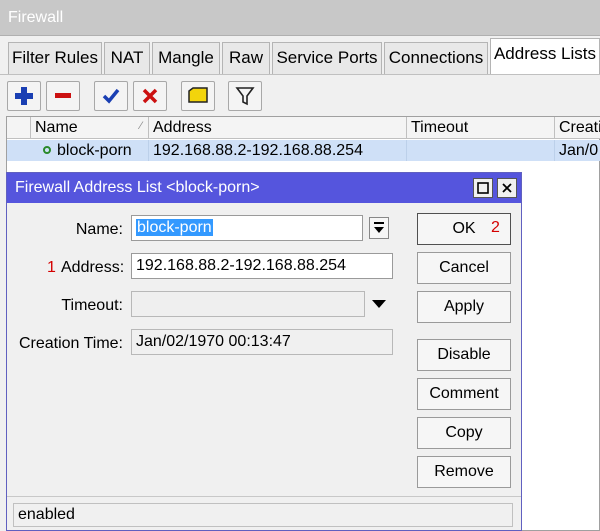 The image size is (600, 531). Describe the element at coordinates (264, 188) in the screenshot. I see `dialog-title-bar: Firewall Address List <block-porn>` at that location.